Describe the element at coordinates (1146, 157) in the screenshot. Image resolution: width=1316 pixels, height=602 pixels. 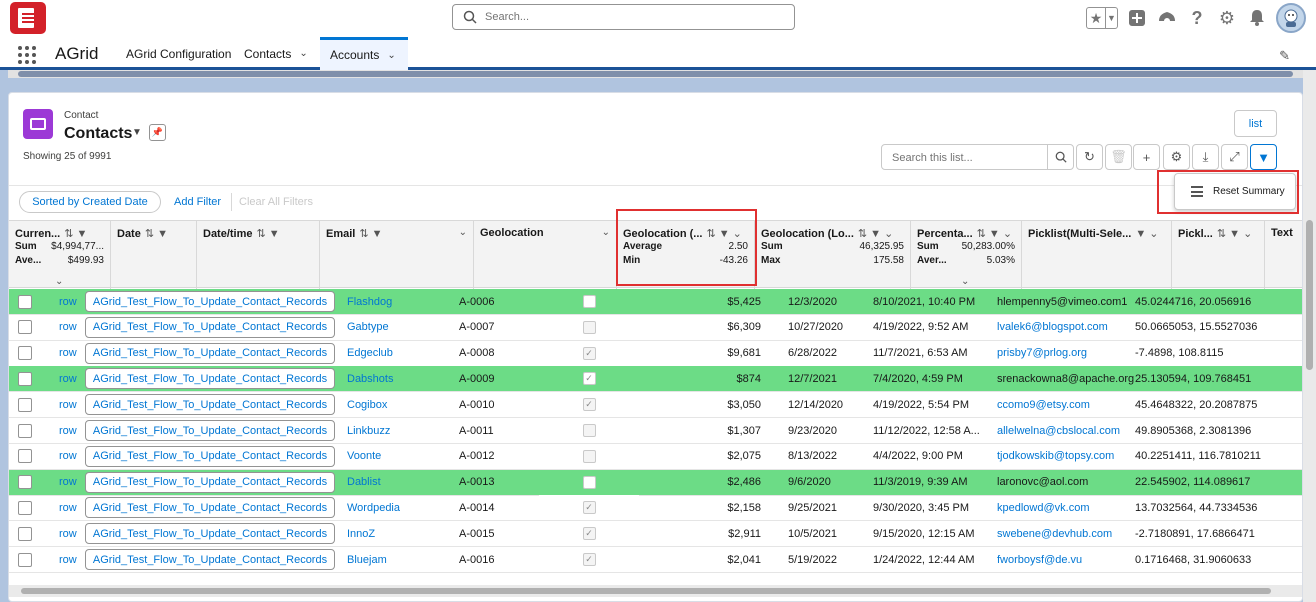
I see `new-record-icon: +` at that location.